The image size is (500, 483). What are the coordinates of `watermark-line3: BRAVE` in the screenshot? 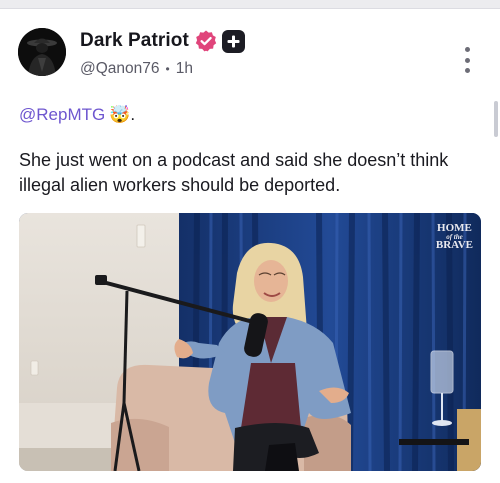 It's located at (454, 245).